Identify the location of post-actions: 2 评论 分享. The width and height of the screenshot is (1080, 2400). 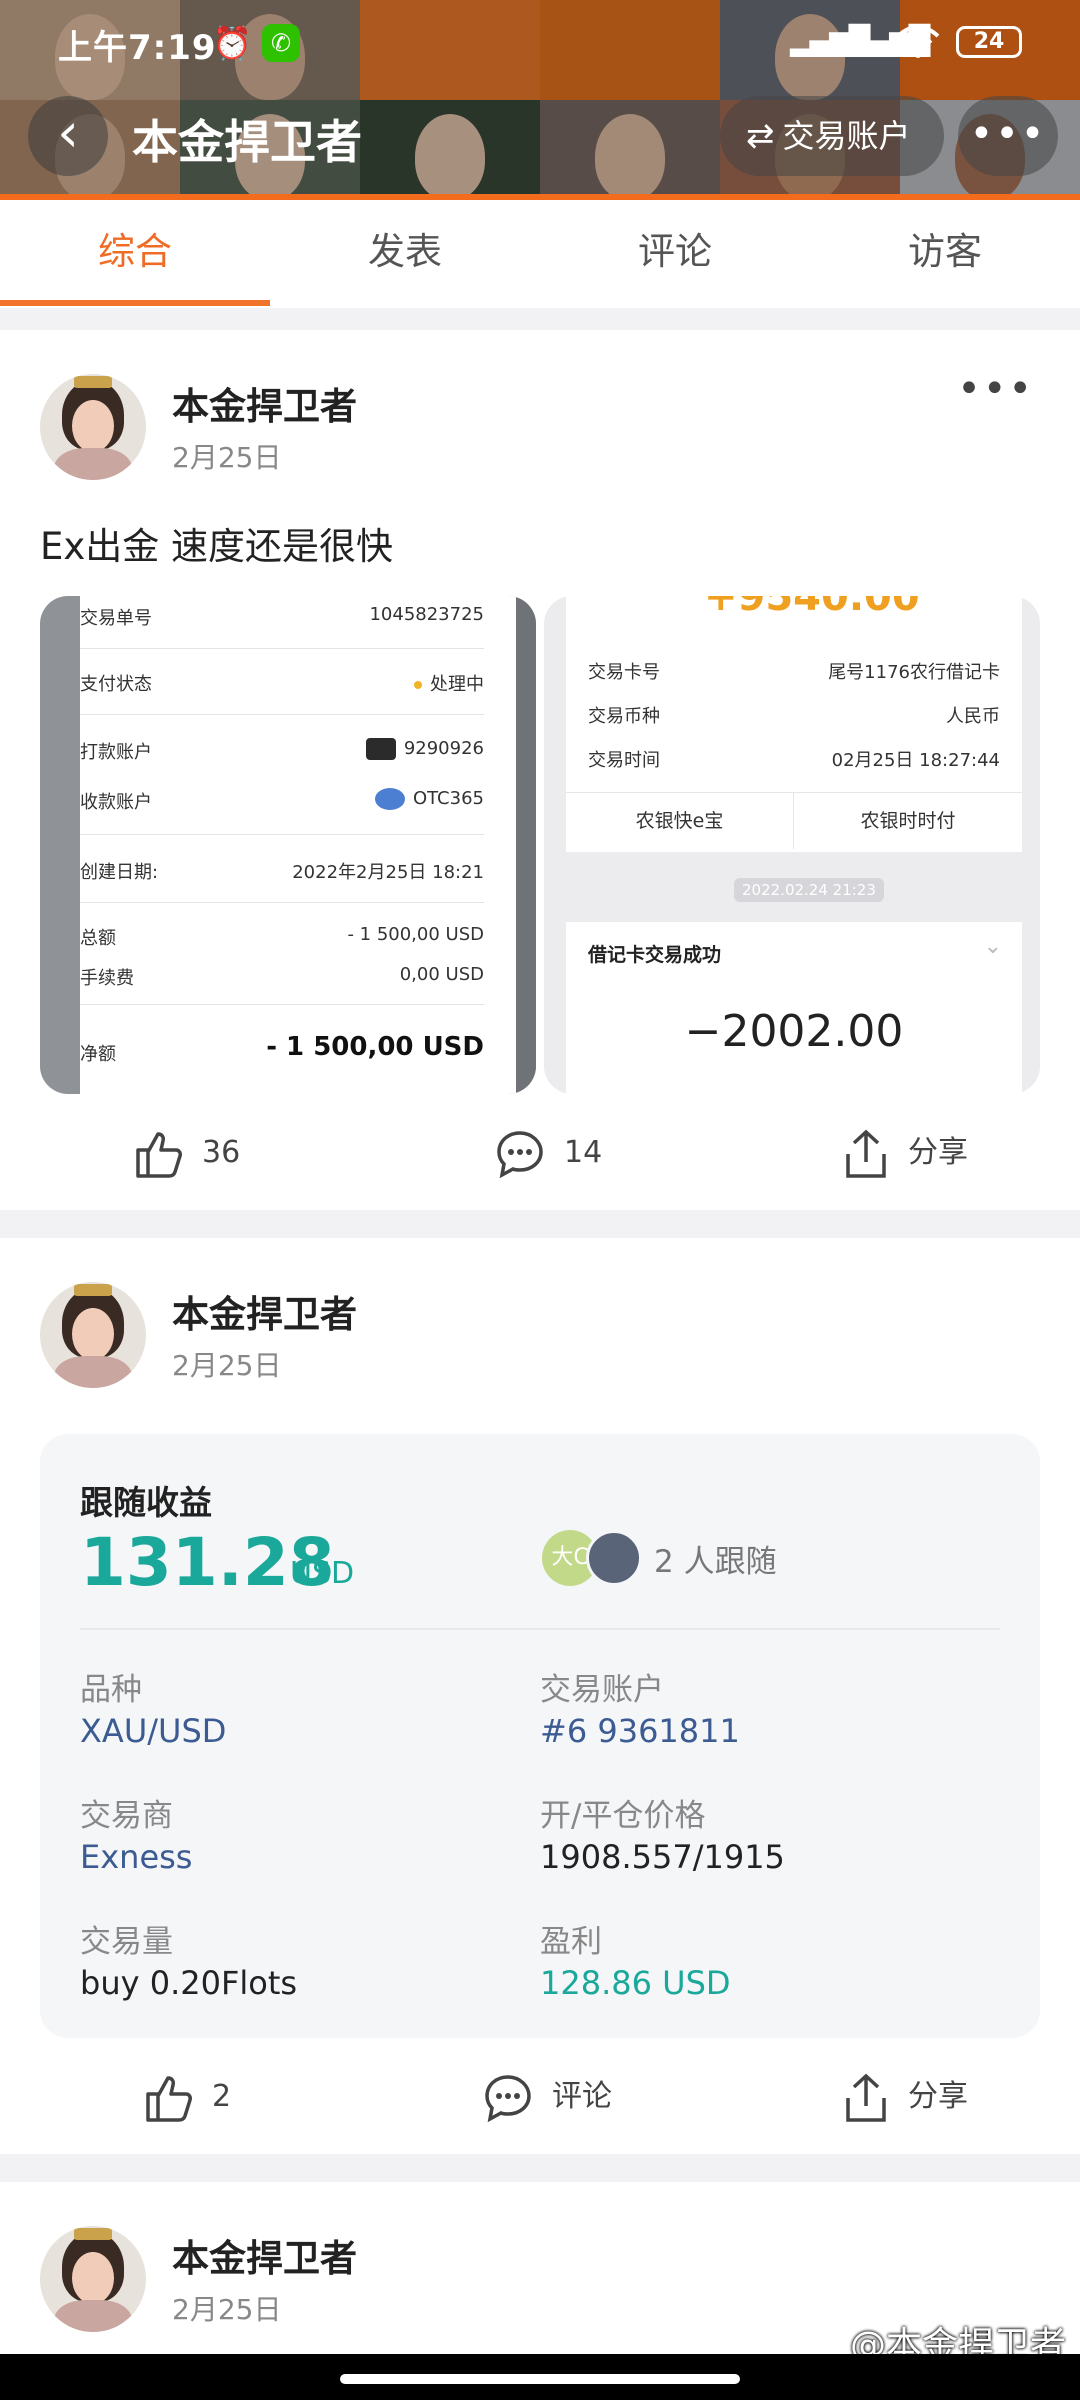
(540, 2097).